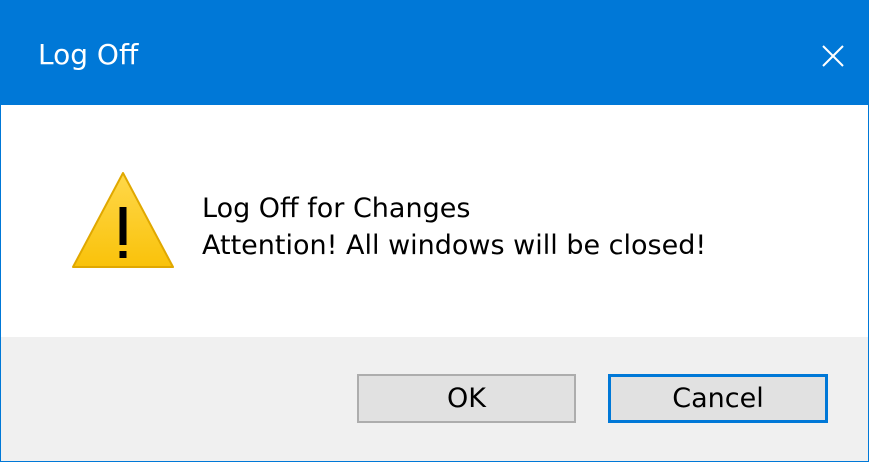 The height and width of the screenshot is (462, 869). What do you see at coordinates (466, 398) in the screenshot?
I see `ok-button: OK` at bounding box center [466, 398].